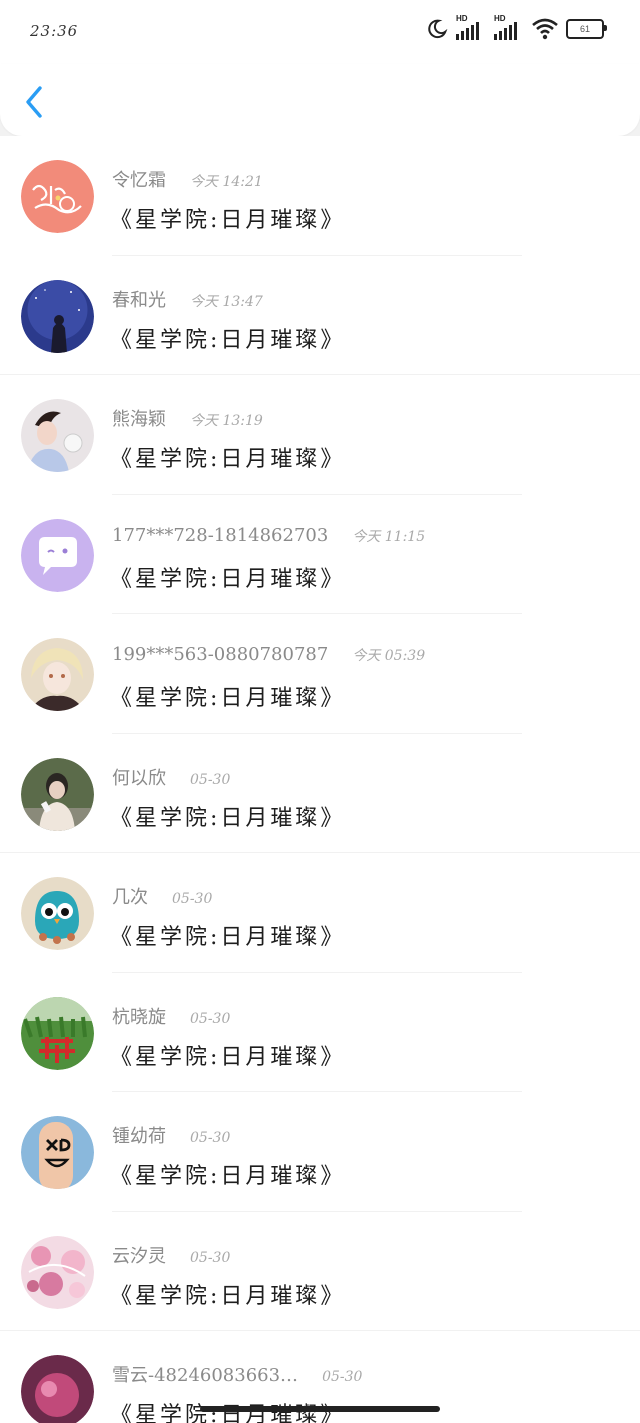 This screenshot has height=1423, width=640. Describe the element at coordinates (34, 102) in the screenshot. I see `back-chevron-icon` at that location.